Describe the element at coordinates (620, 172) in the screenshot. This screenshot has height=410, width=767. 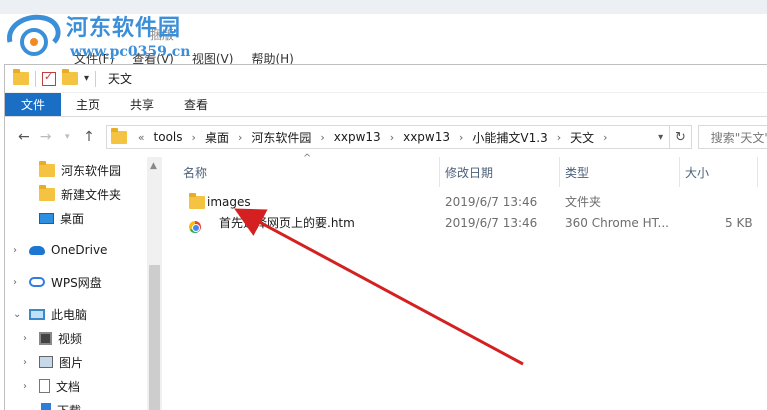
I see `column-header-type: 类型` at that location.